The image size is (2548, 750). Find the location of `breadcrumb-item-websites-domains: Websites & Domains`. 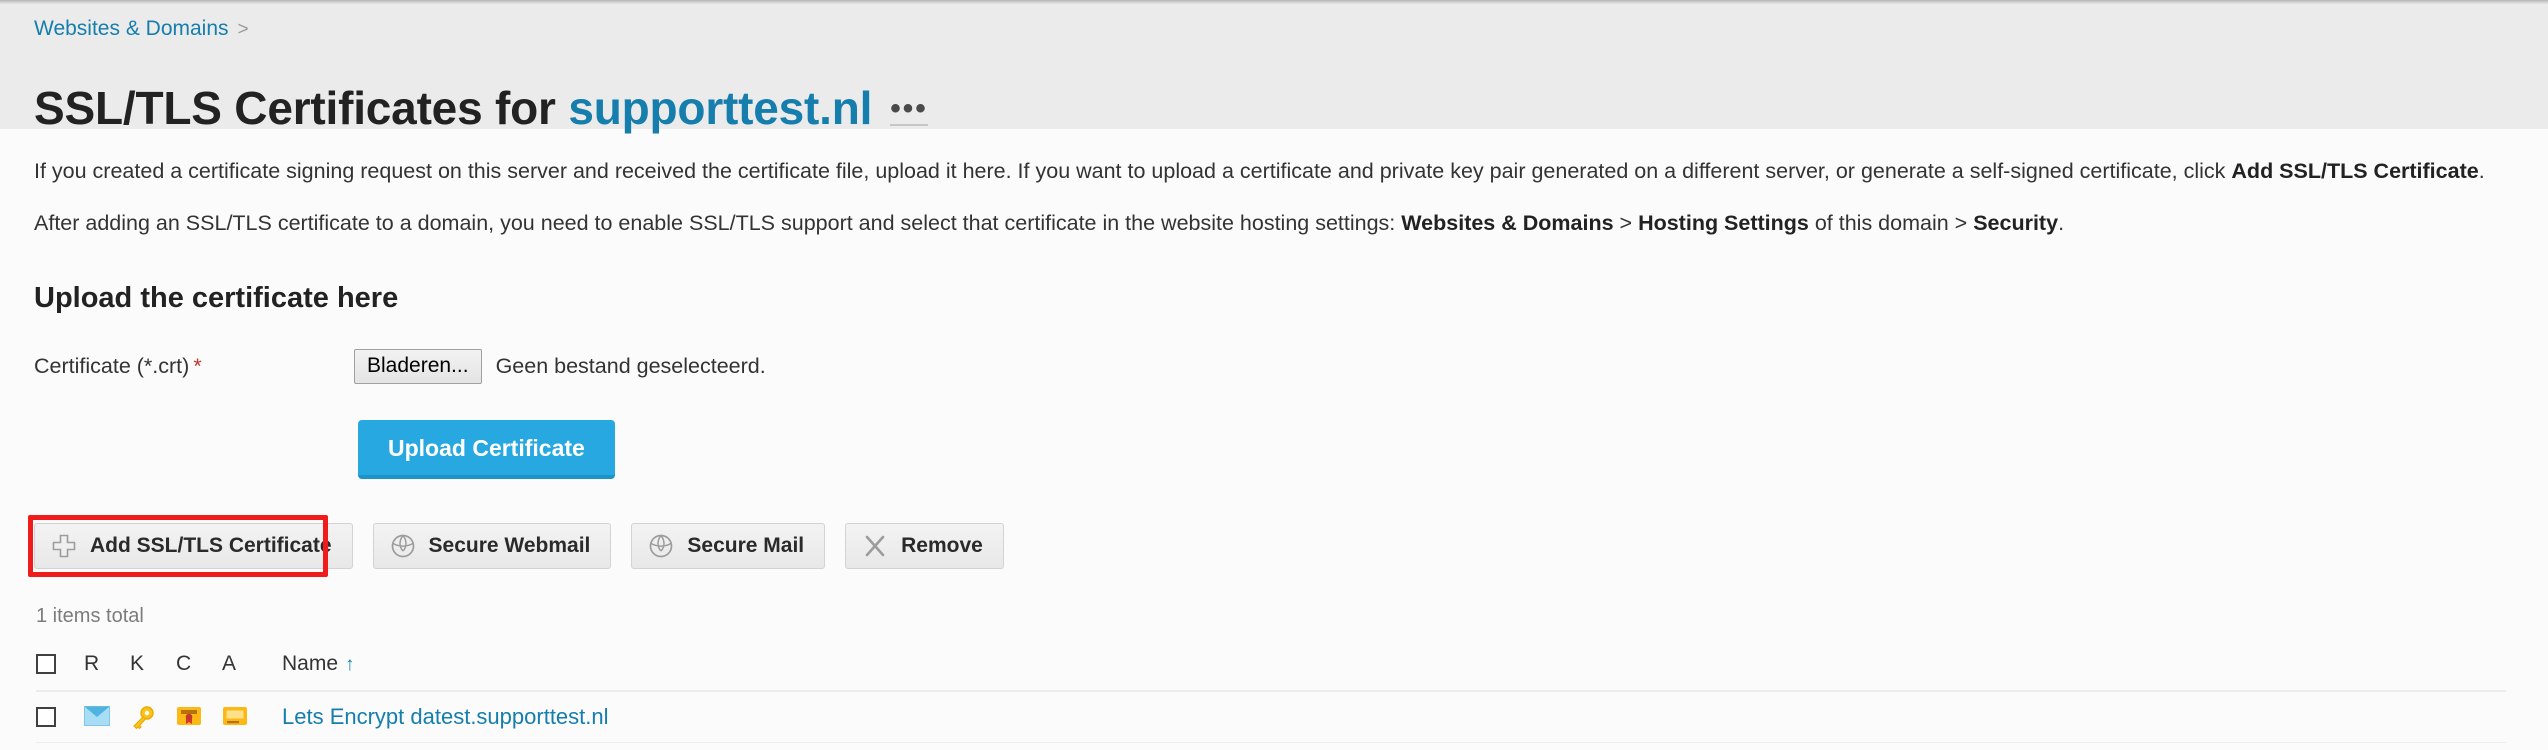

breadcrumb-item-websites-domains: Websites & Domains is located at coordinates (131, 28).